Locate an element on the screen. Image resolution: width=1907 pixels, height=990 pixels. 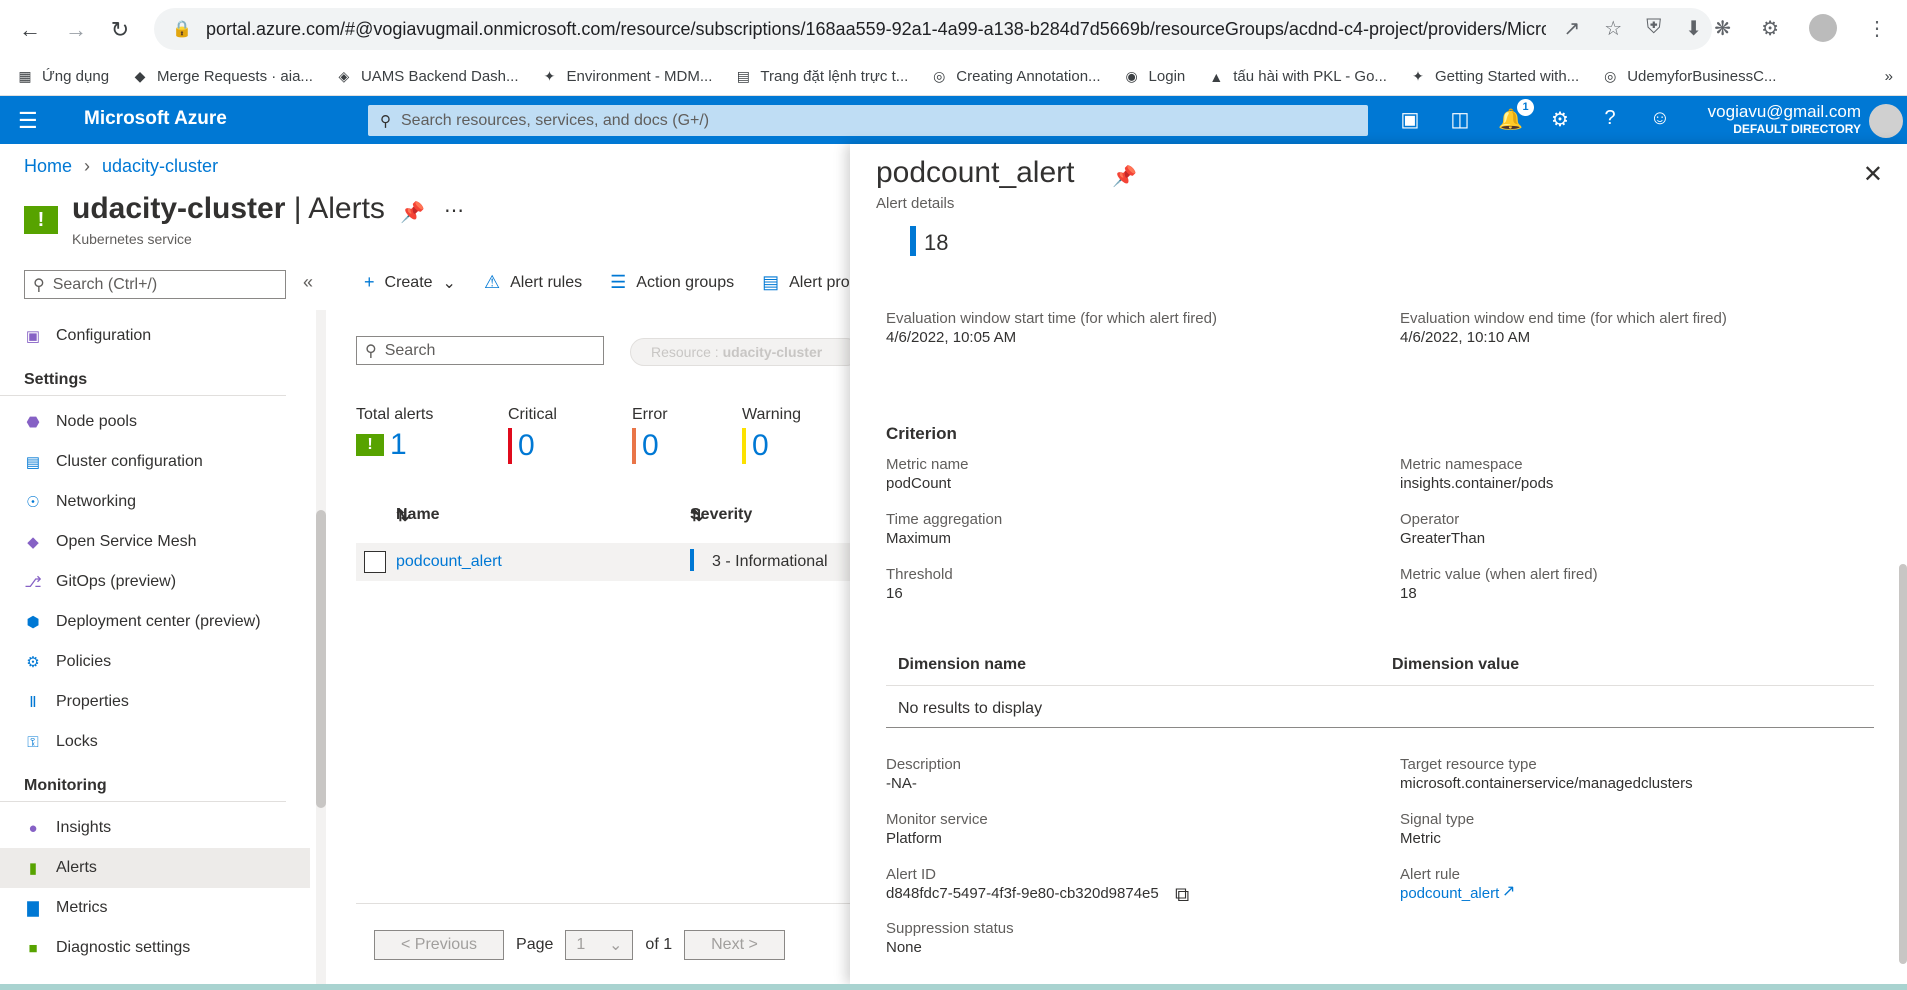
table-row: podcount_alert 3 - Informational is located at coordinates (603, 562).